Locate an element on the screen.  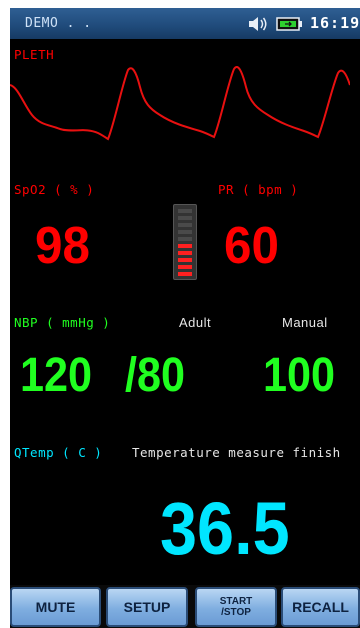
pr-label: PR ( bpm ) is located at coordinates (258, 189).